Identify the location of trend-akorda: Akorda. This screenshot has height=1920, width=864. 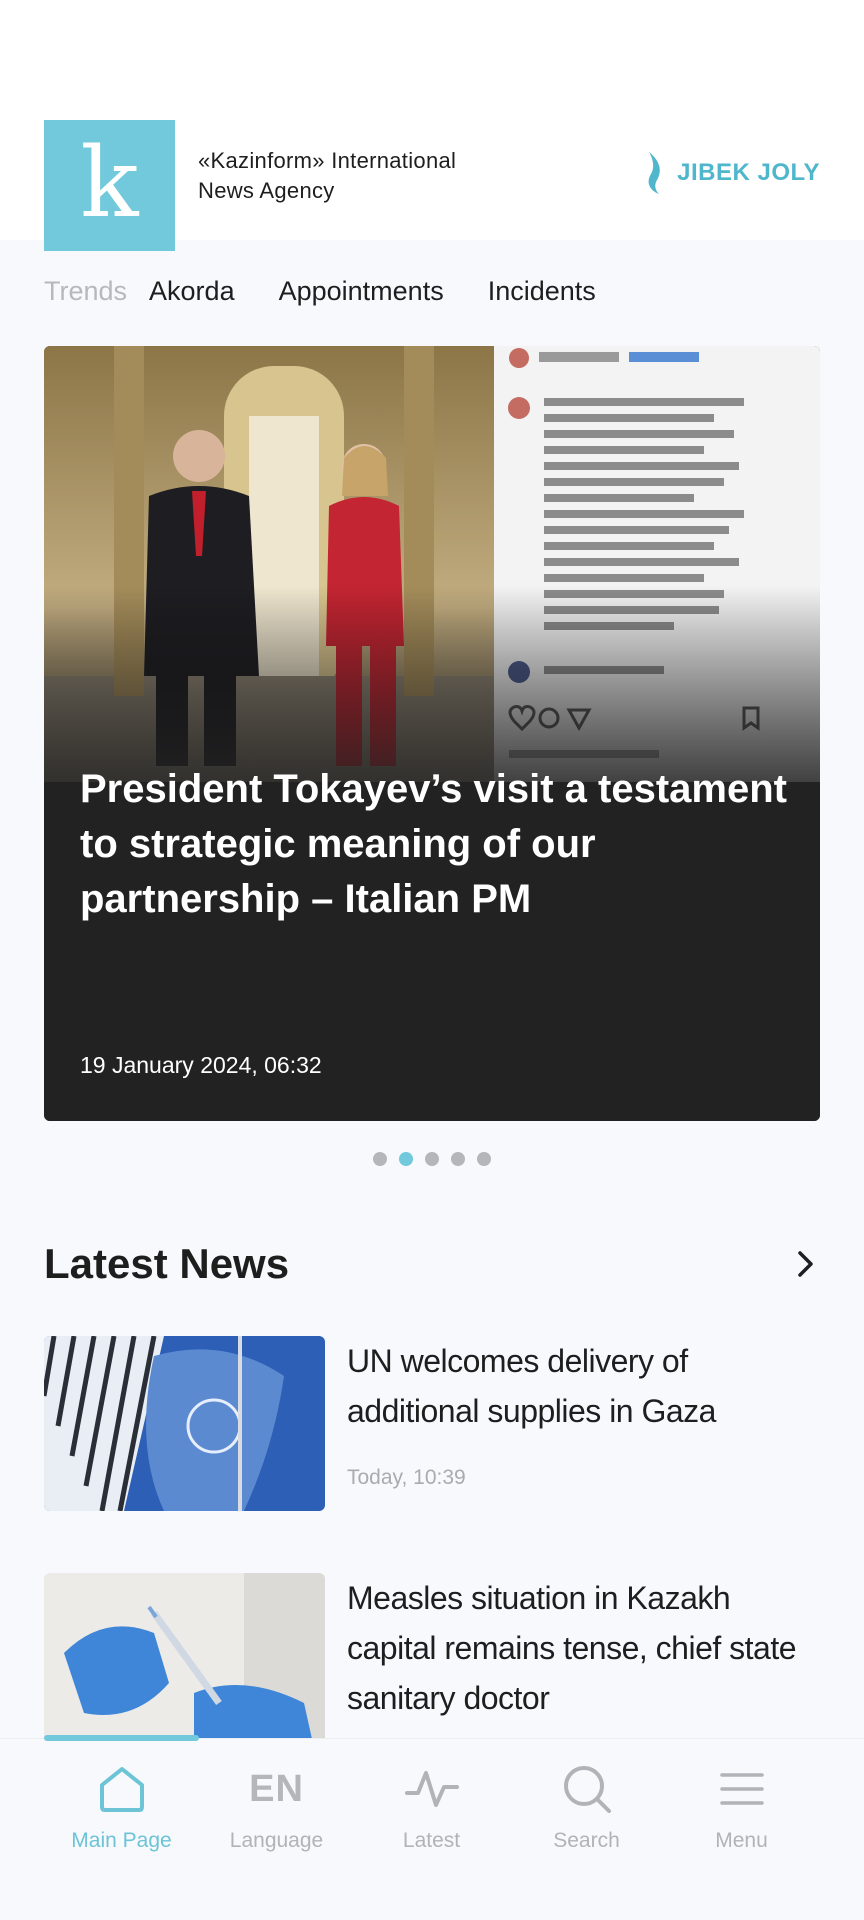
(192, 291).